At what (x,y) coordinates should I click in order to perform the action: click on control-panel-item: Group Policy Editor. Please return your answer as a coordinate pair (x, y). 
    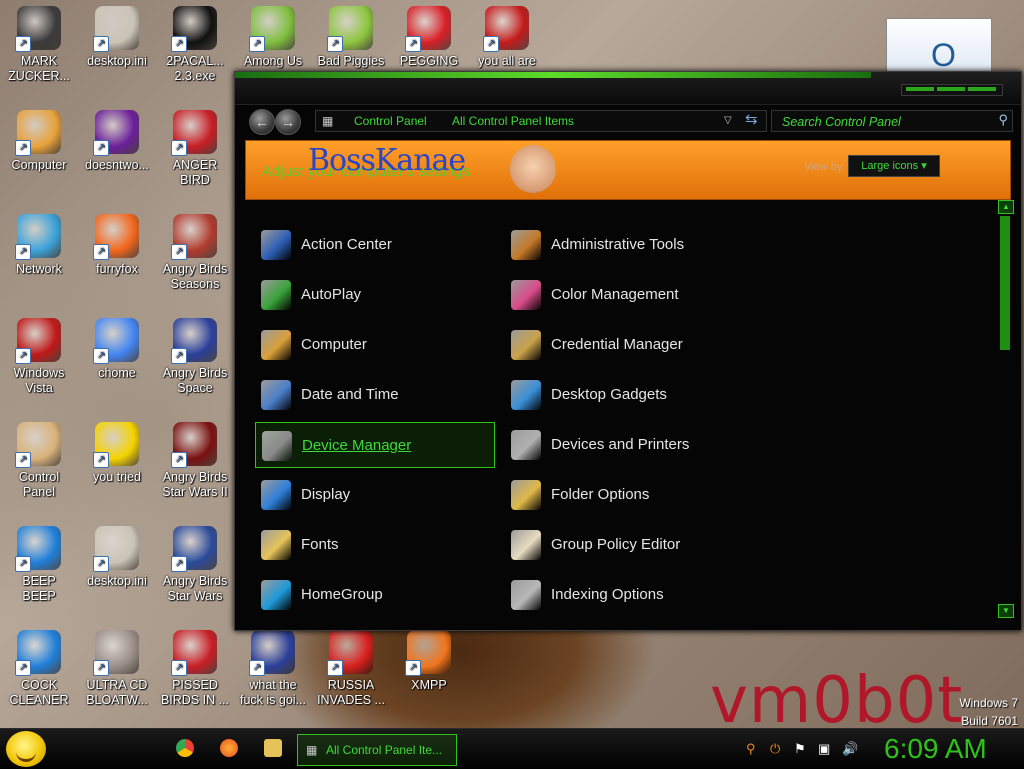
    Looking at the image, I should click on (624, 544).